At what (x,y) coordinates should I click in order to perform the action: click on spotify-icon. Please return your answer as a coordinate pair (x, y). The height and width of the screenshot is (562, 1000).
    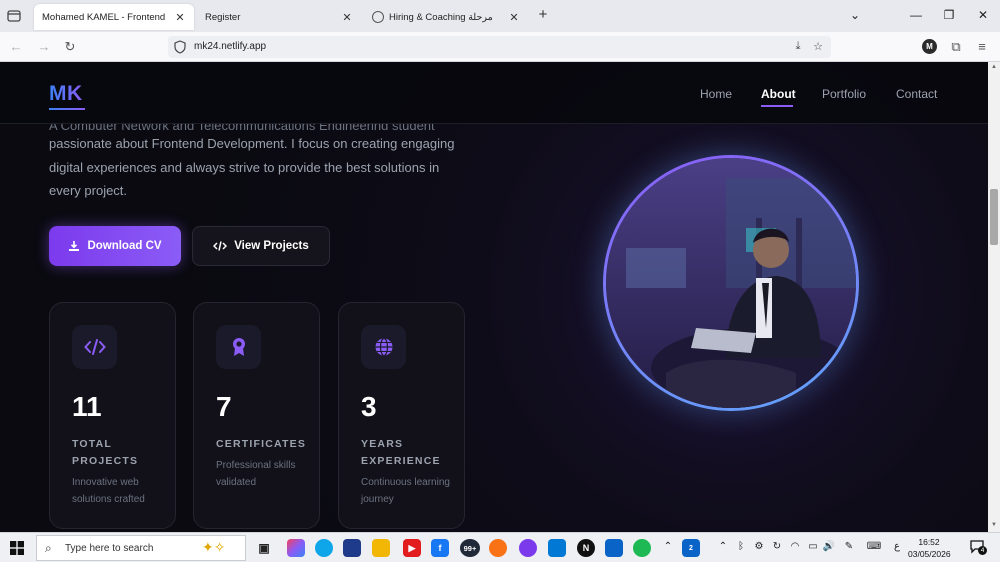
    Looking at the image, I should click on (642, 548).